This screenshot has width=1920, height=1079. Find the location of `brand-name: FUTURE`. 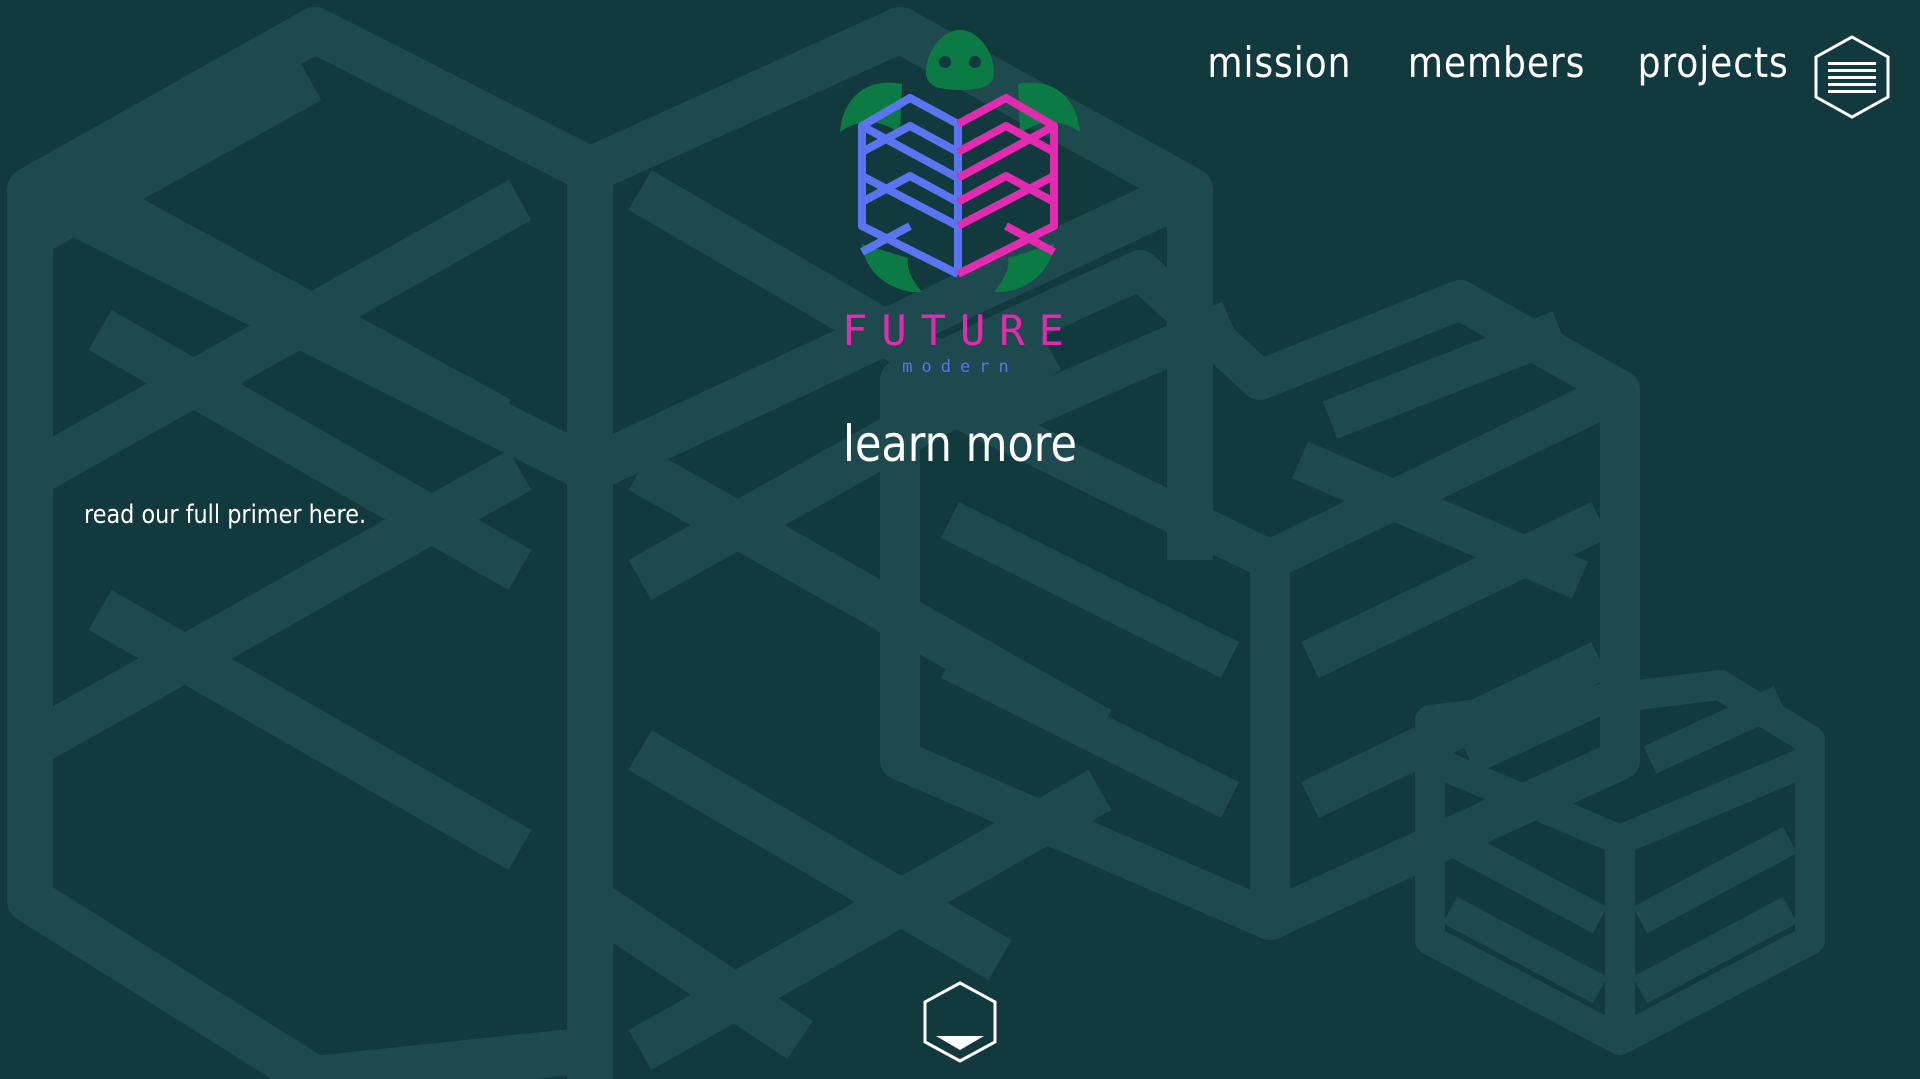

brand-name: FUTURE is located at coordinates (960, 330).